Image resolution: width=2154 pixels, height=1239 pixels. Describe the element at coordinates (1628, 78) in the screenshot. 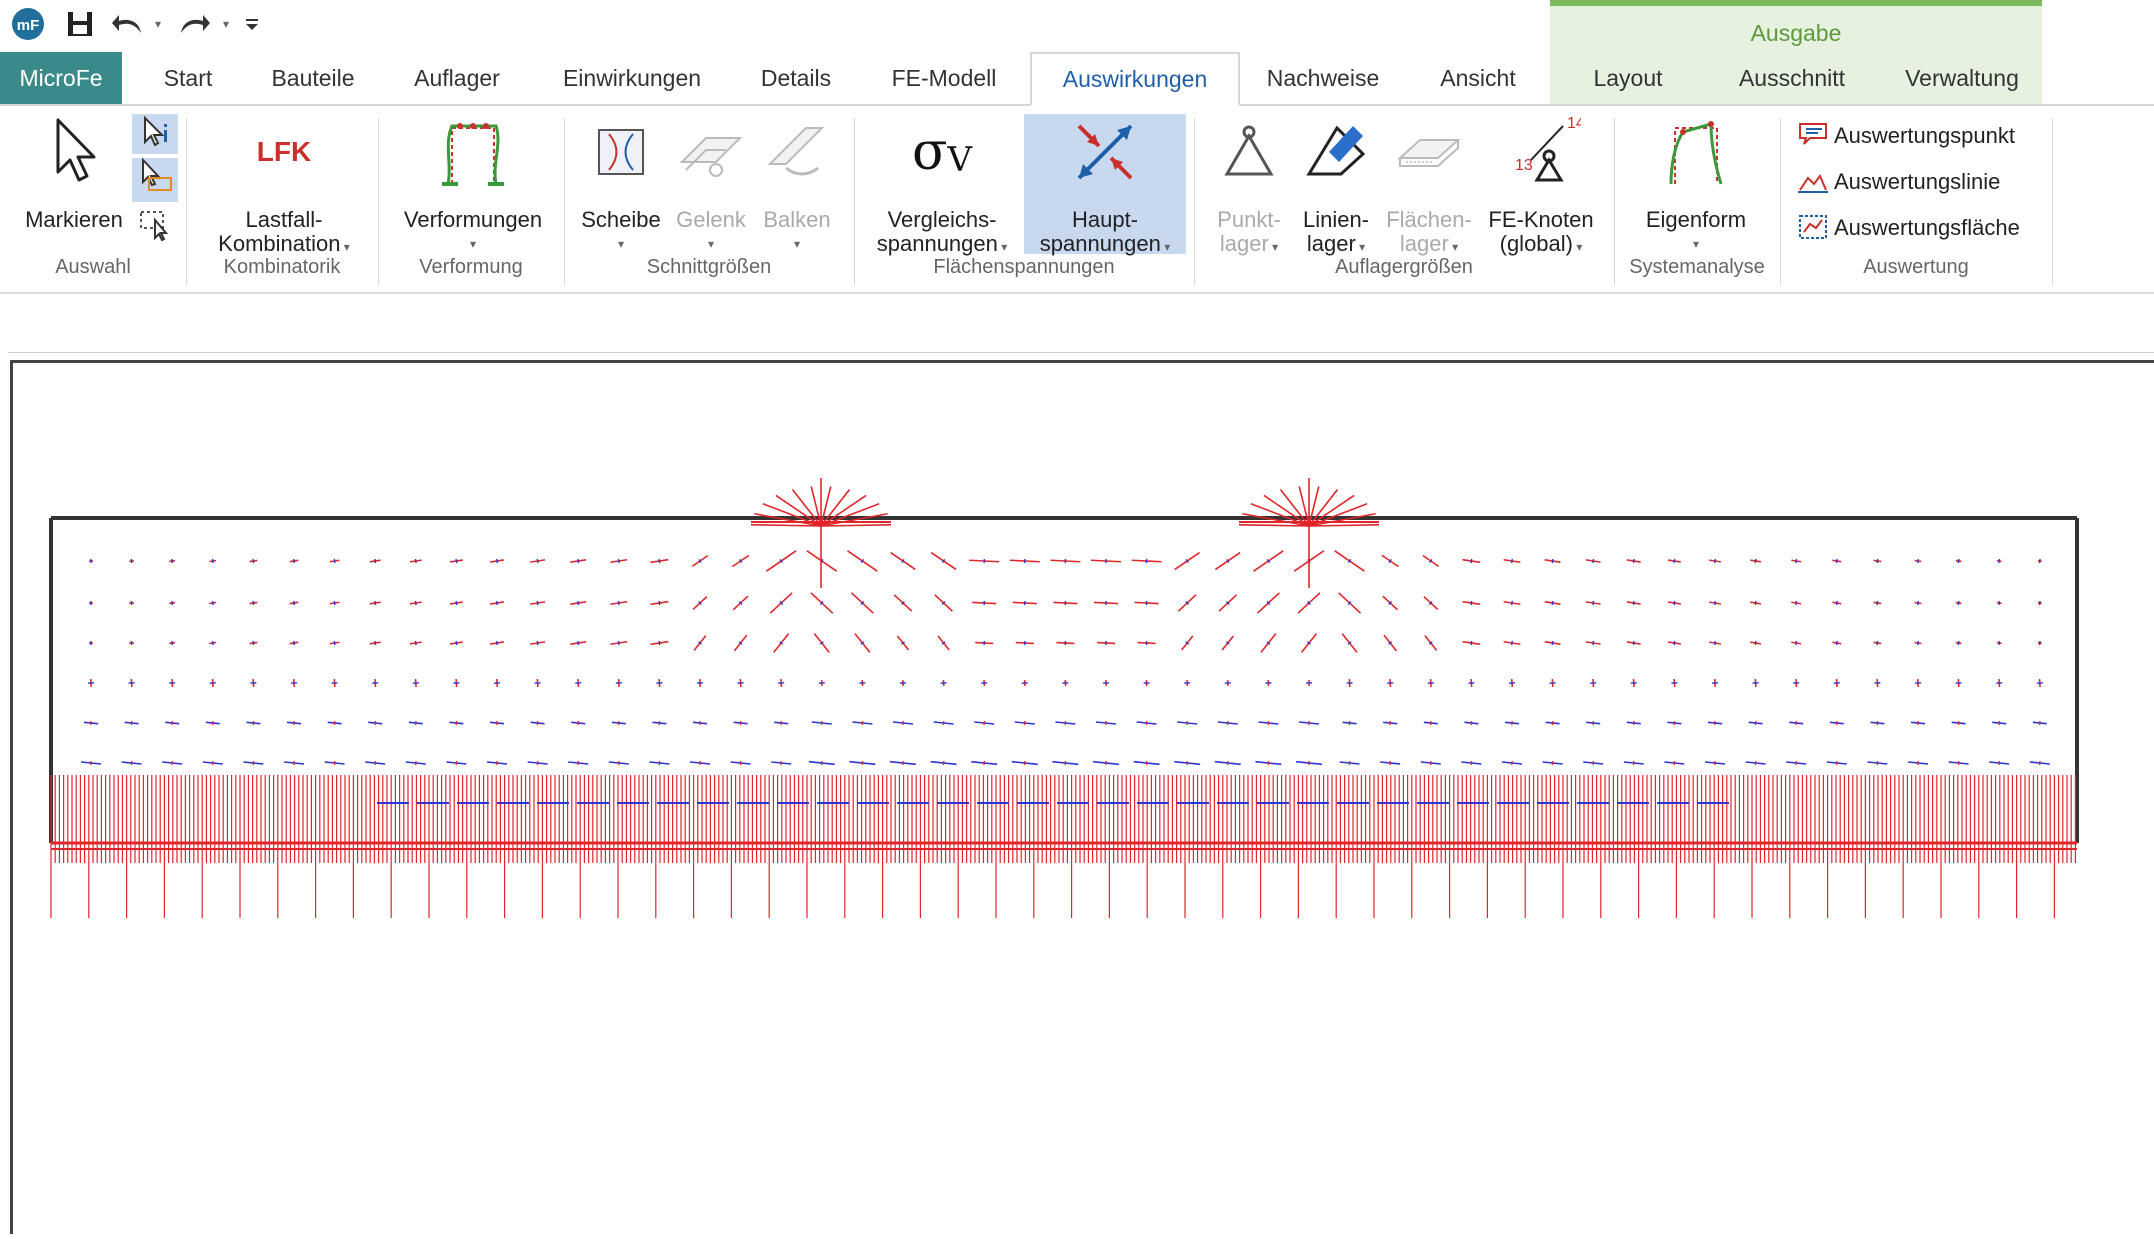

I see `tab-layout: Layout` at that location.